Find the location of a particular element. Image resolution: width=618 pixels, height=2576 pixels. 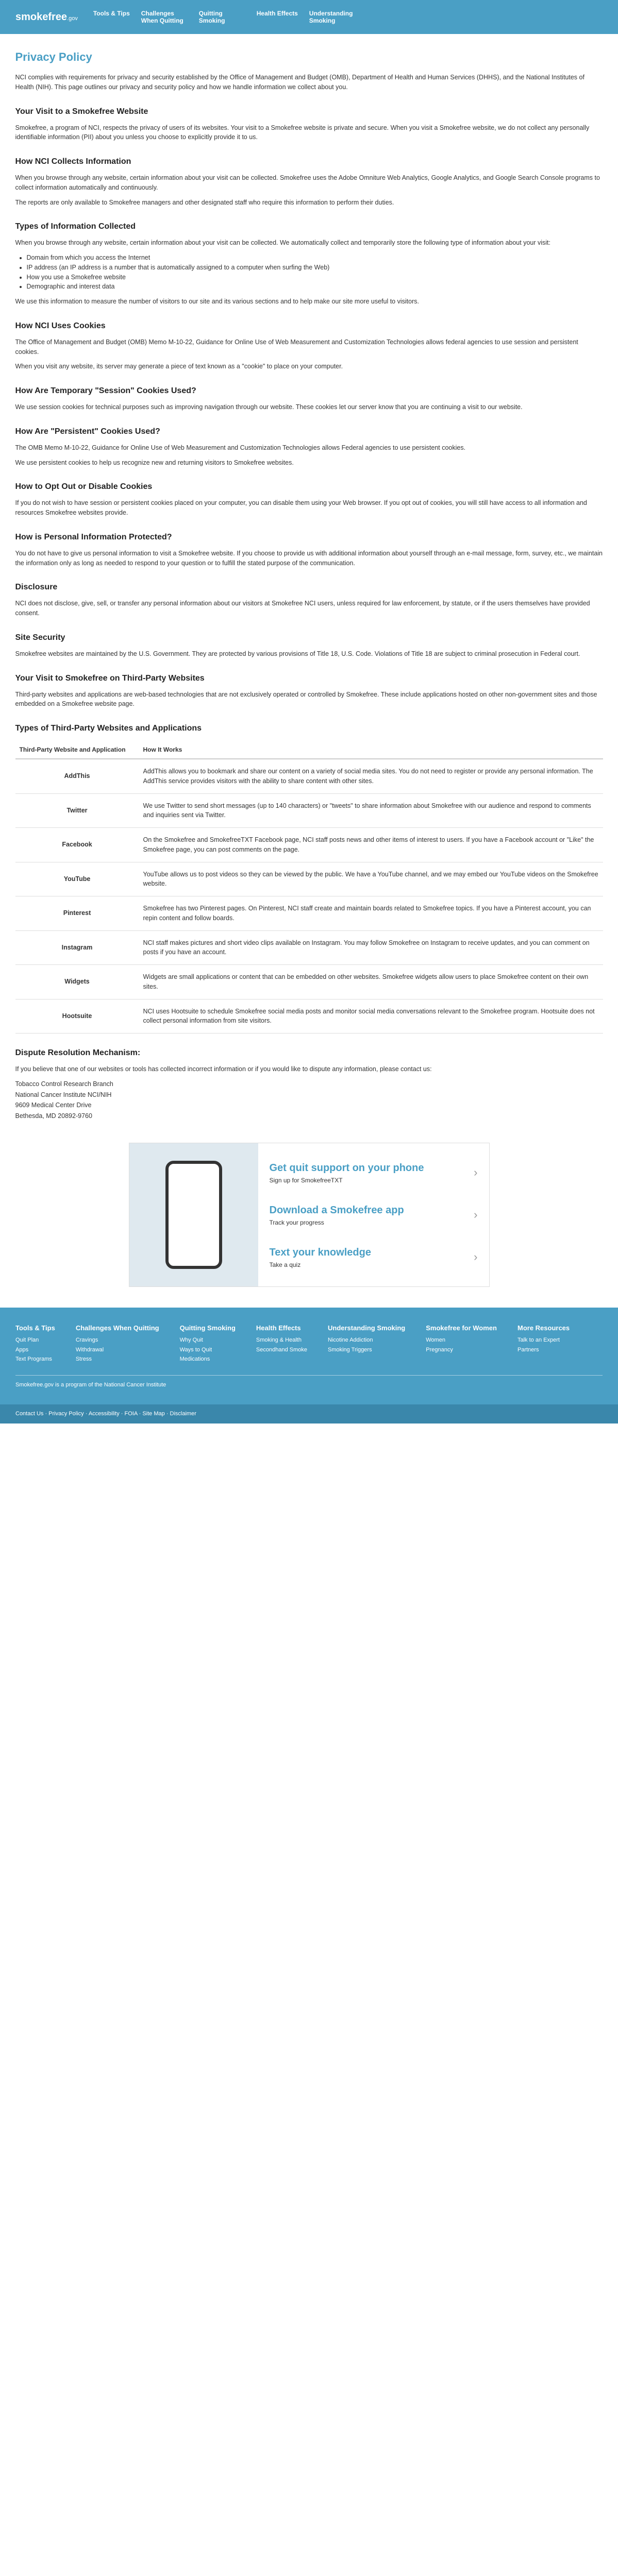

footer-link: Partners is located at coordinates (543, 1350).